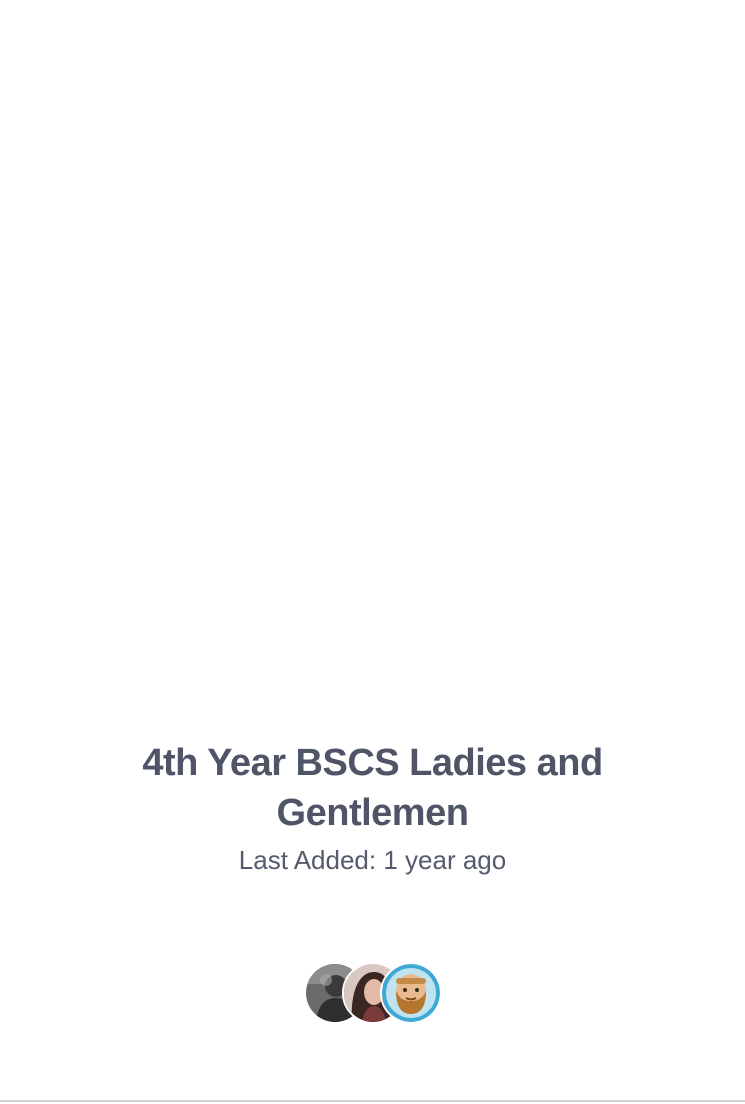 The height and width of the screenshot is (1104, 745). I want to click on group-title: 4th Year BSCS Ladies and Gentlemen, so click(372, 788).